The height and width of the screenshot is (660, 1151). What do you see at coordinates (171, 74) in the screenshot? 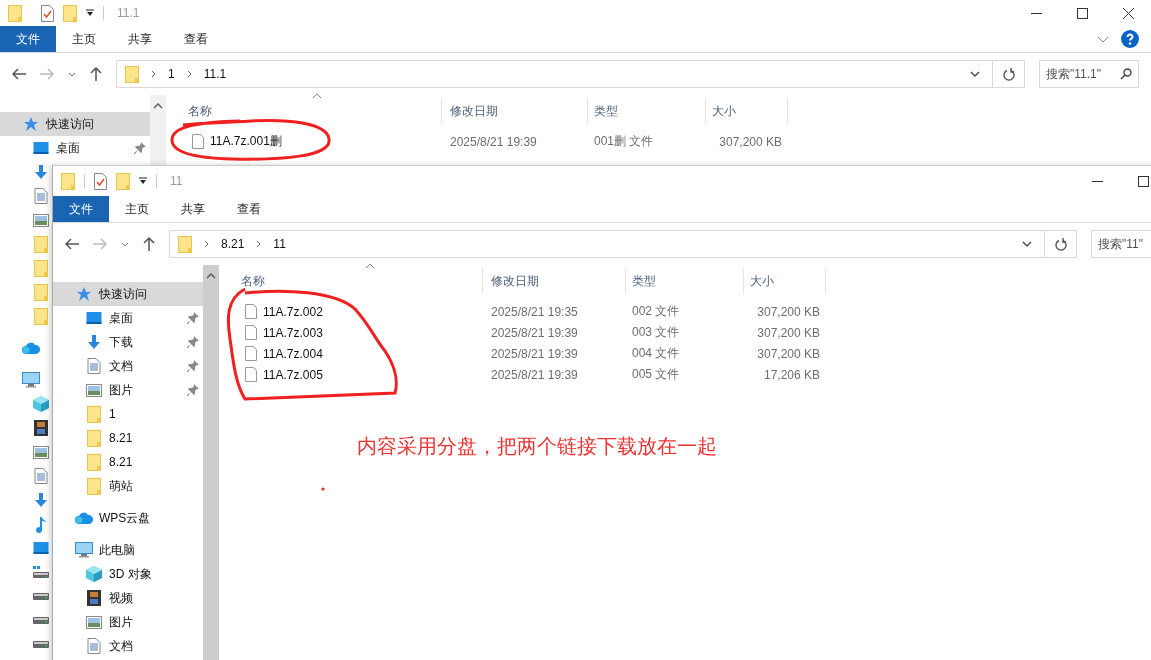
I see `breadcrumb-item: 1` at bounding box center [171, 74].